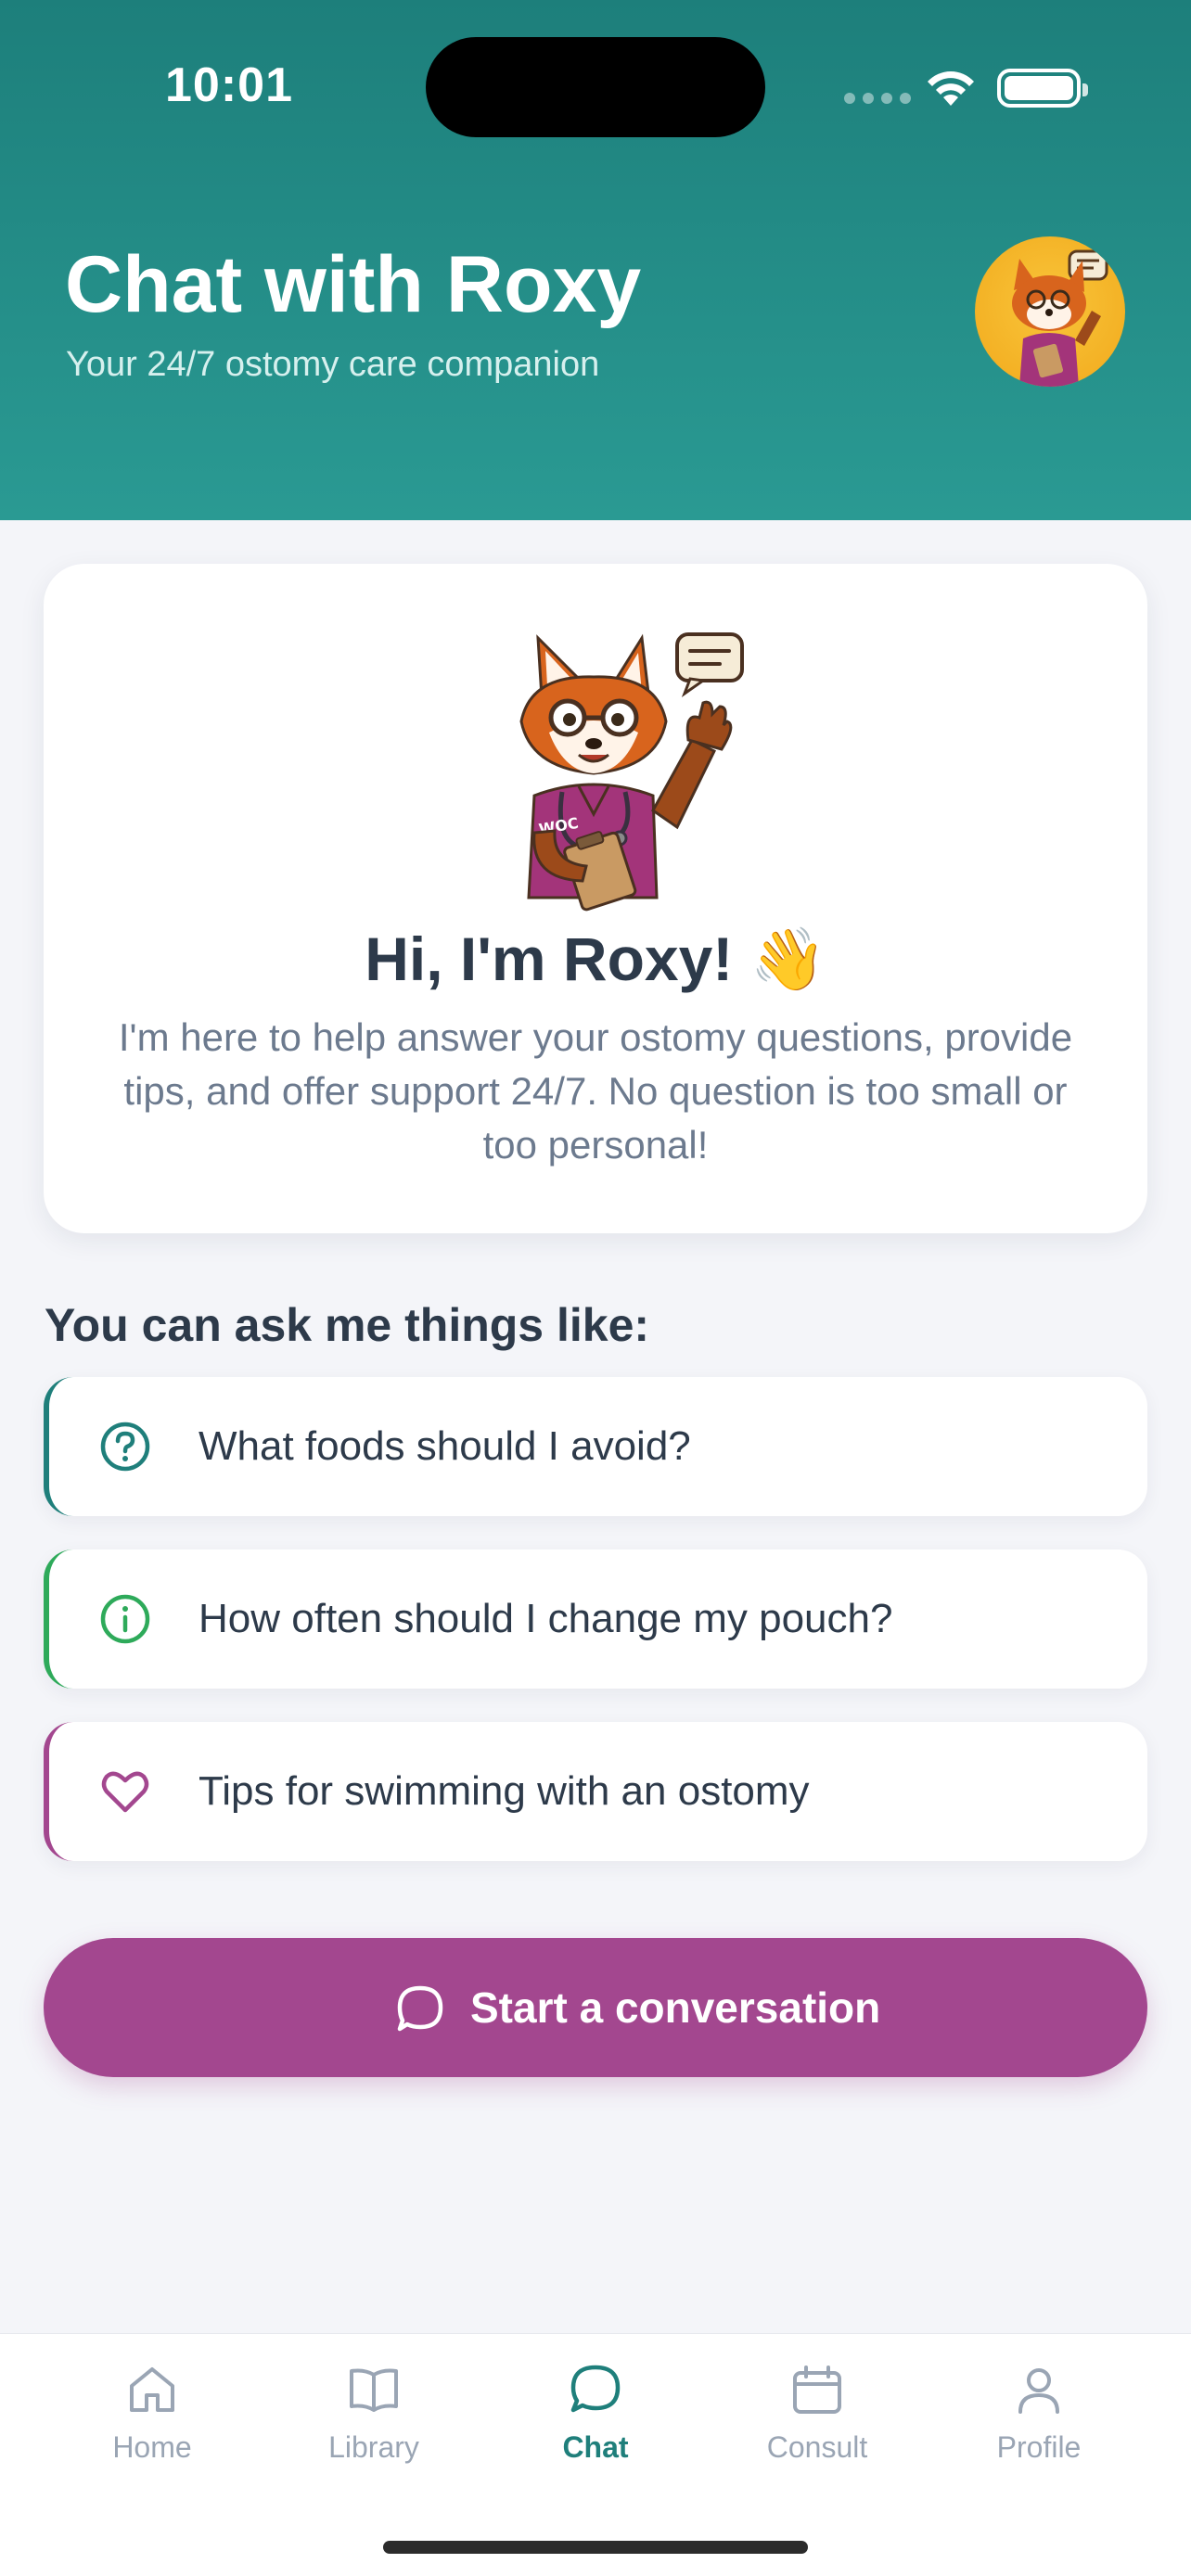 This screenshot has height=2576, width=1191. I want to click on tab-chat: Chat, so click(595, 2432).